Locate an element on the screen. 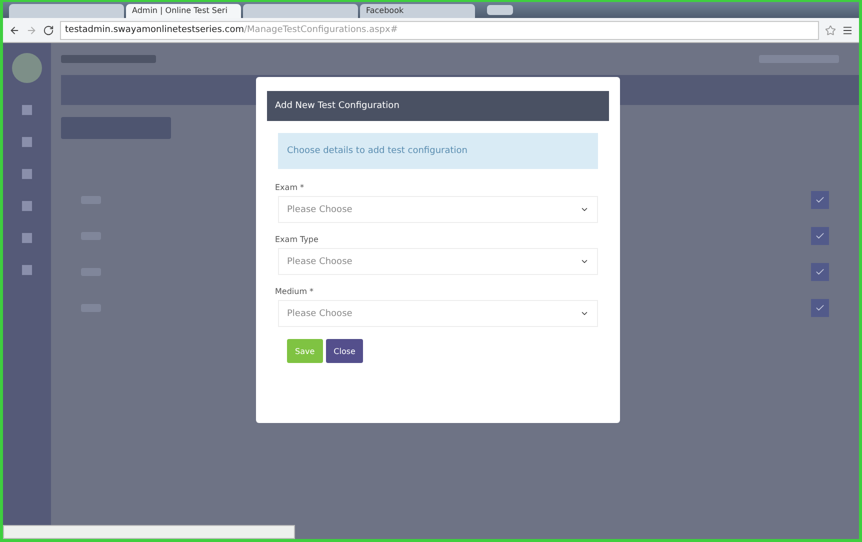  modal-title: Add New Test Configuration is located at coordinates (438, 106).